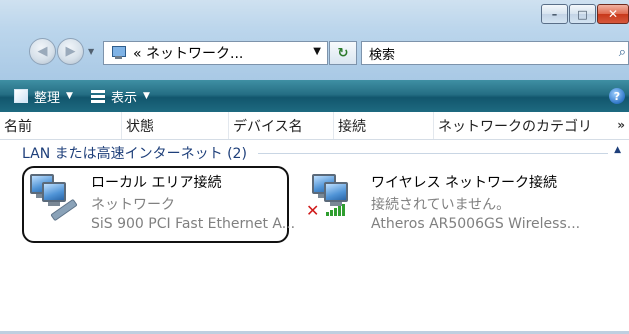  What do you see at coordinates (433, 153) in the screenshot?
I see `group-divider` at bounding box center [433, 153].